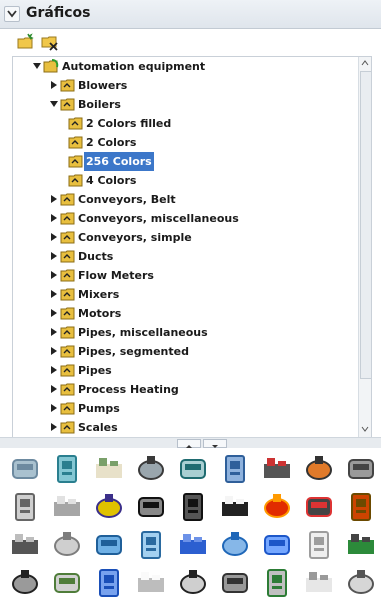 The width and height of the screenshot is (381, 601). What do you see at coordinates (190, 14) in the screenshot?
I see `panel-header: Gráficos` at bounding box center [190, 14].